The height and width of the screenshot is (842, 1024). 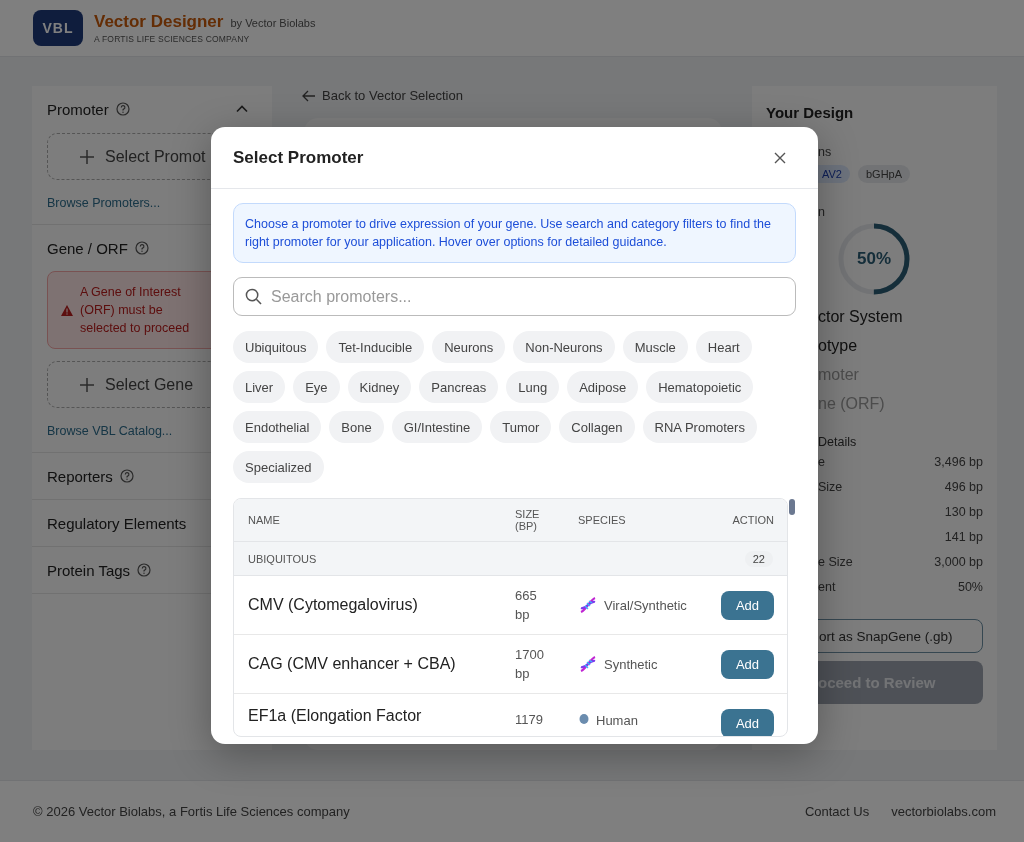 What do you see at coordinates (963, 536) in the screenshot?
I see `detail-value: 141 bp` at bounding box center [963, 536].